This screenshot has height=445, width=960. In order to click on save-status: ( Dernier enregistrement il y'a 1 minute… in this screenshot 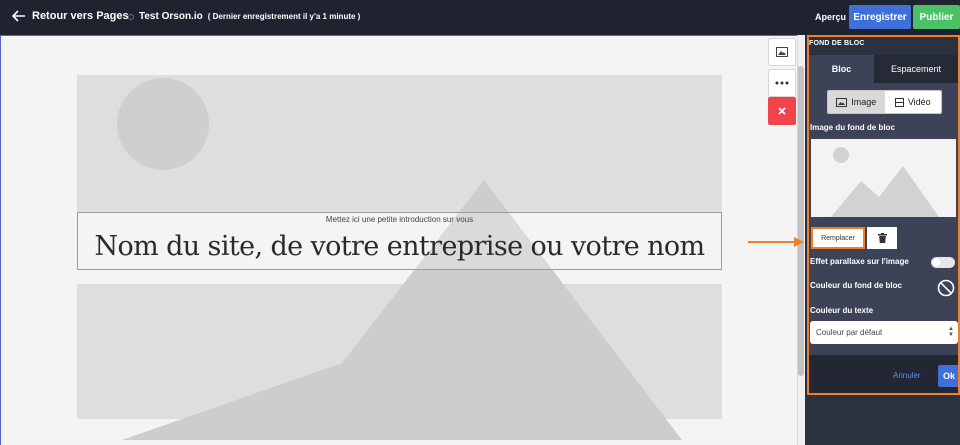, I will do `click(284, 16)`.